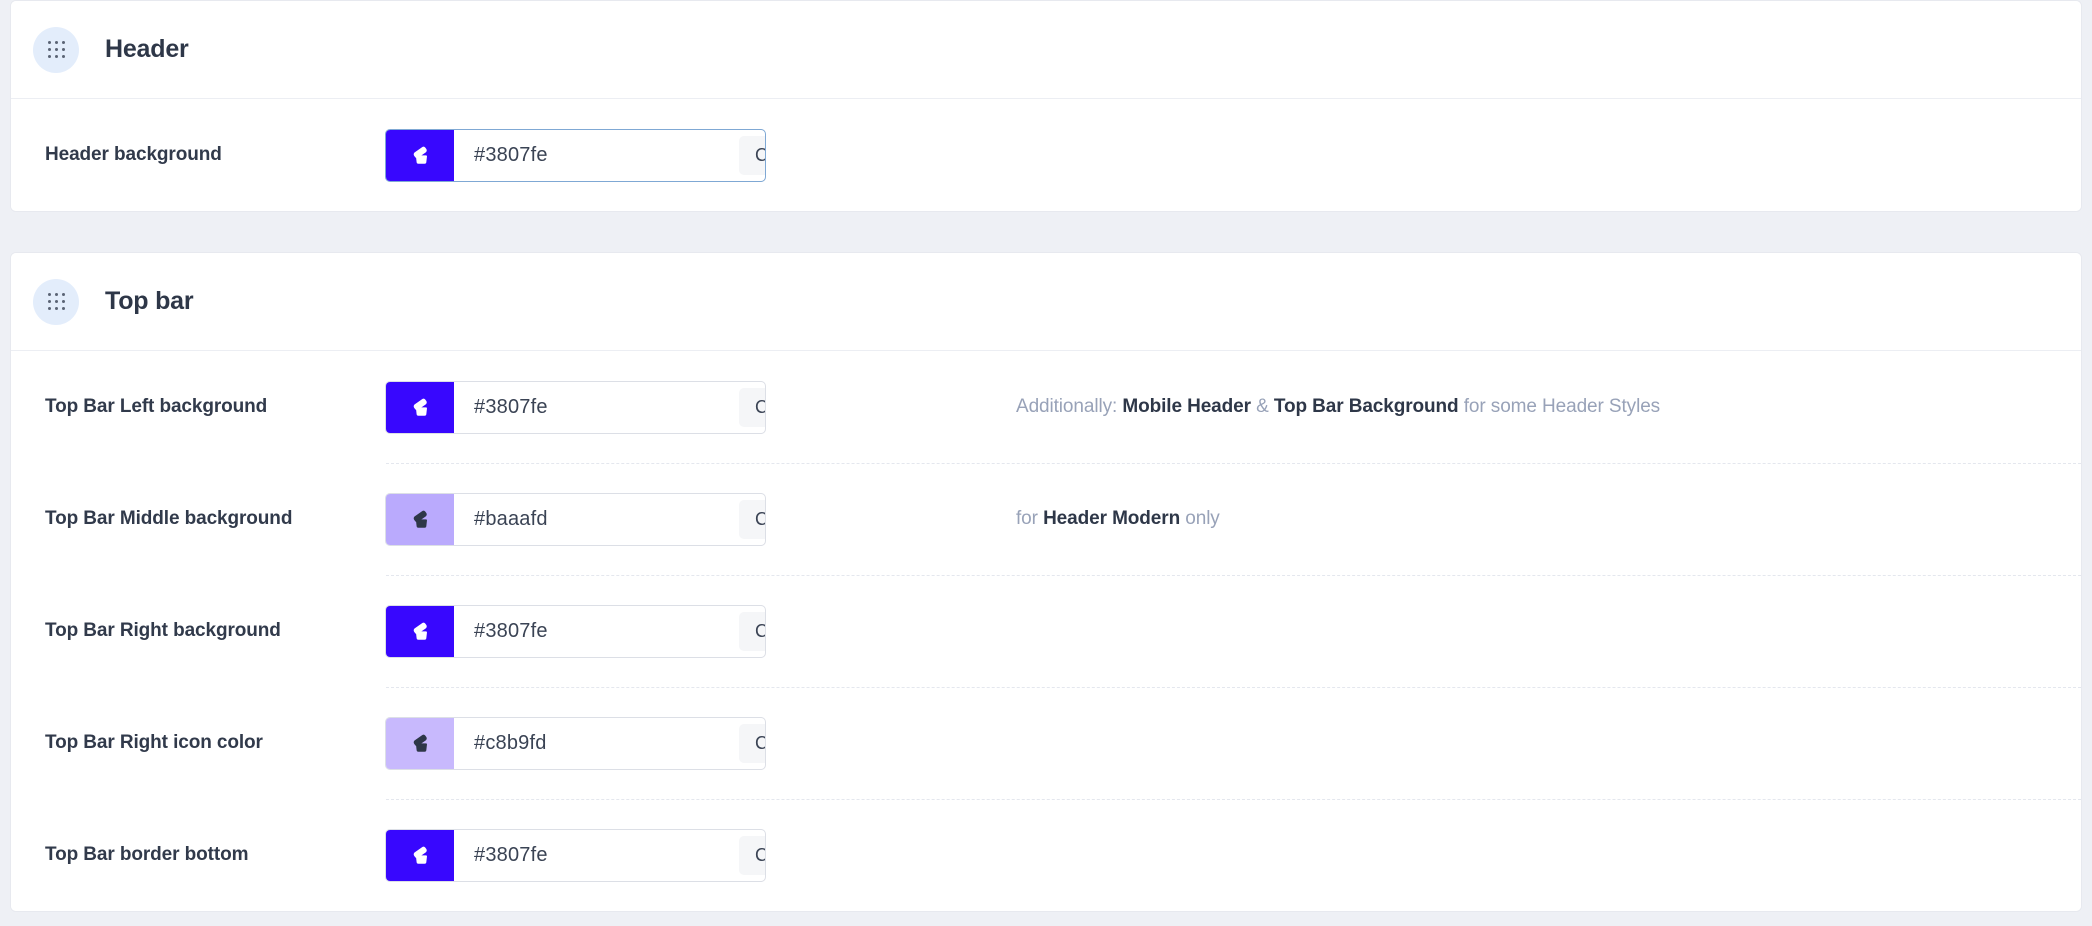  Describe the element at coordinates (1046, 302) in the screenshot. I see `section-header: Top bar` at that location.